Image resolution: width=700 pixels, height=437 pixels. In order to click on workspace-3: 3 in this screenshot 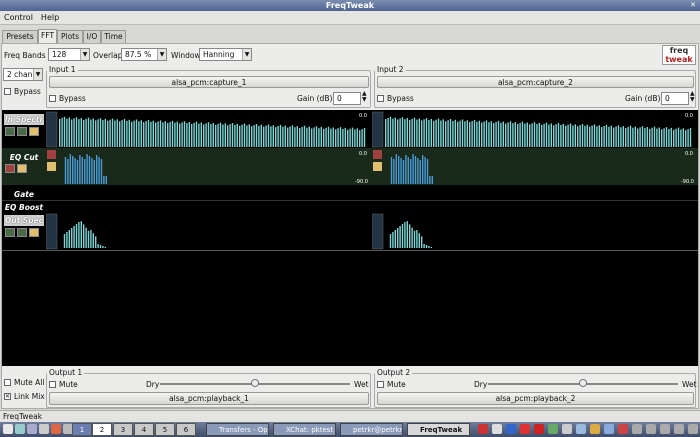, I will do `click(123, 429)`.